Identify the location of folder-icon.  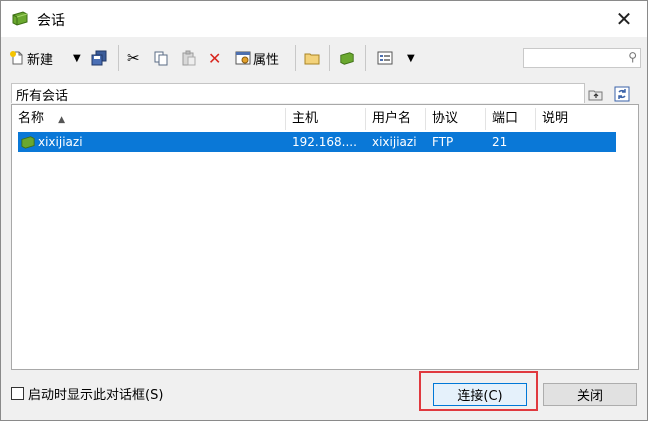
(312, 58).